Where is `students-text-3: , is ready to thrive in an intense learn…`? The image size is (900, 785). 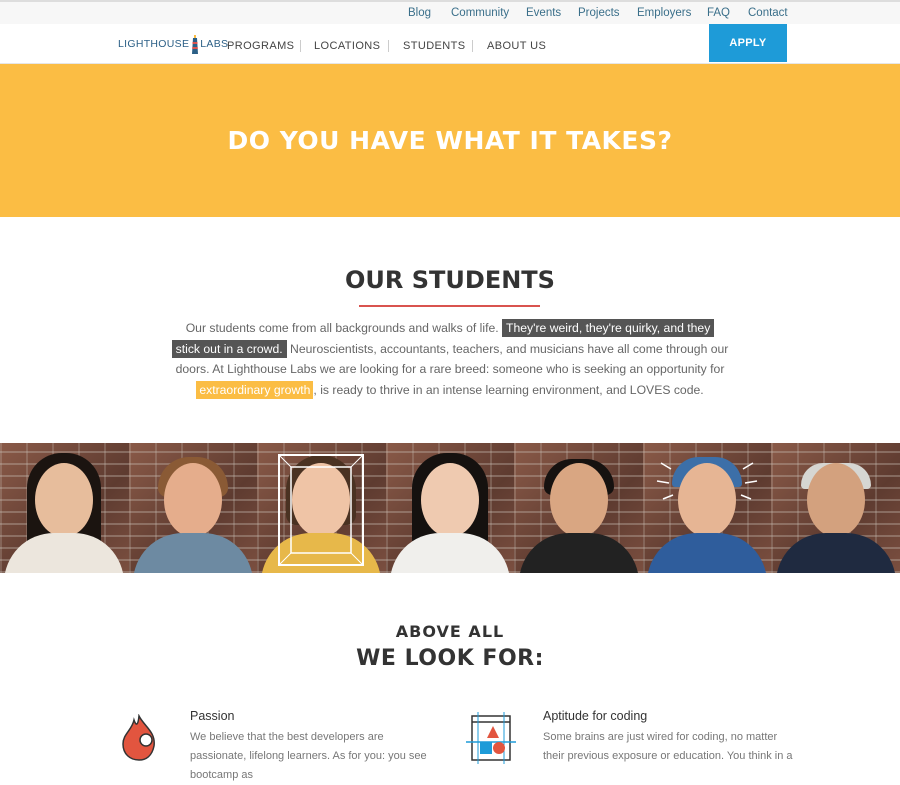 students-text-3: , is ready to thrive in an intense learn… is located at coordinates (508, 389).